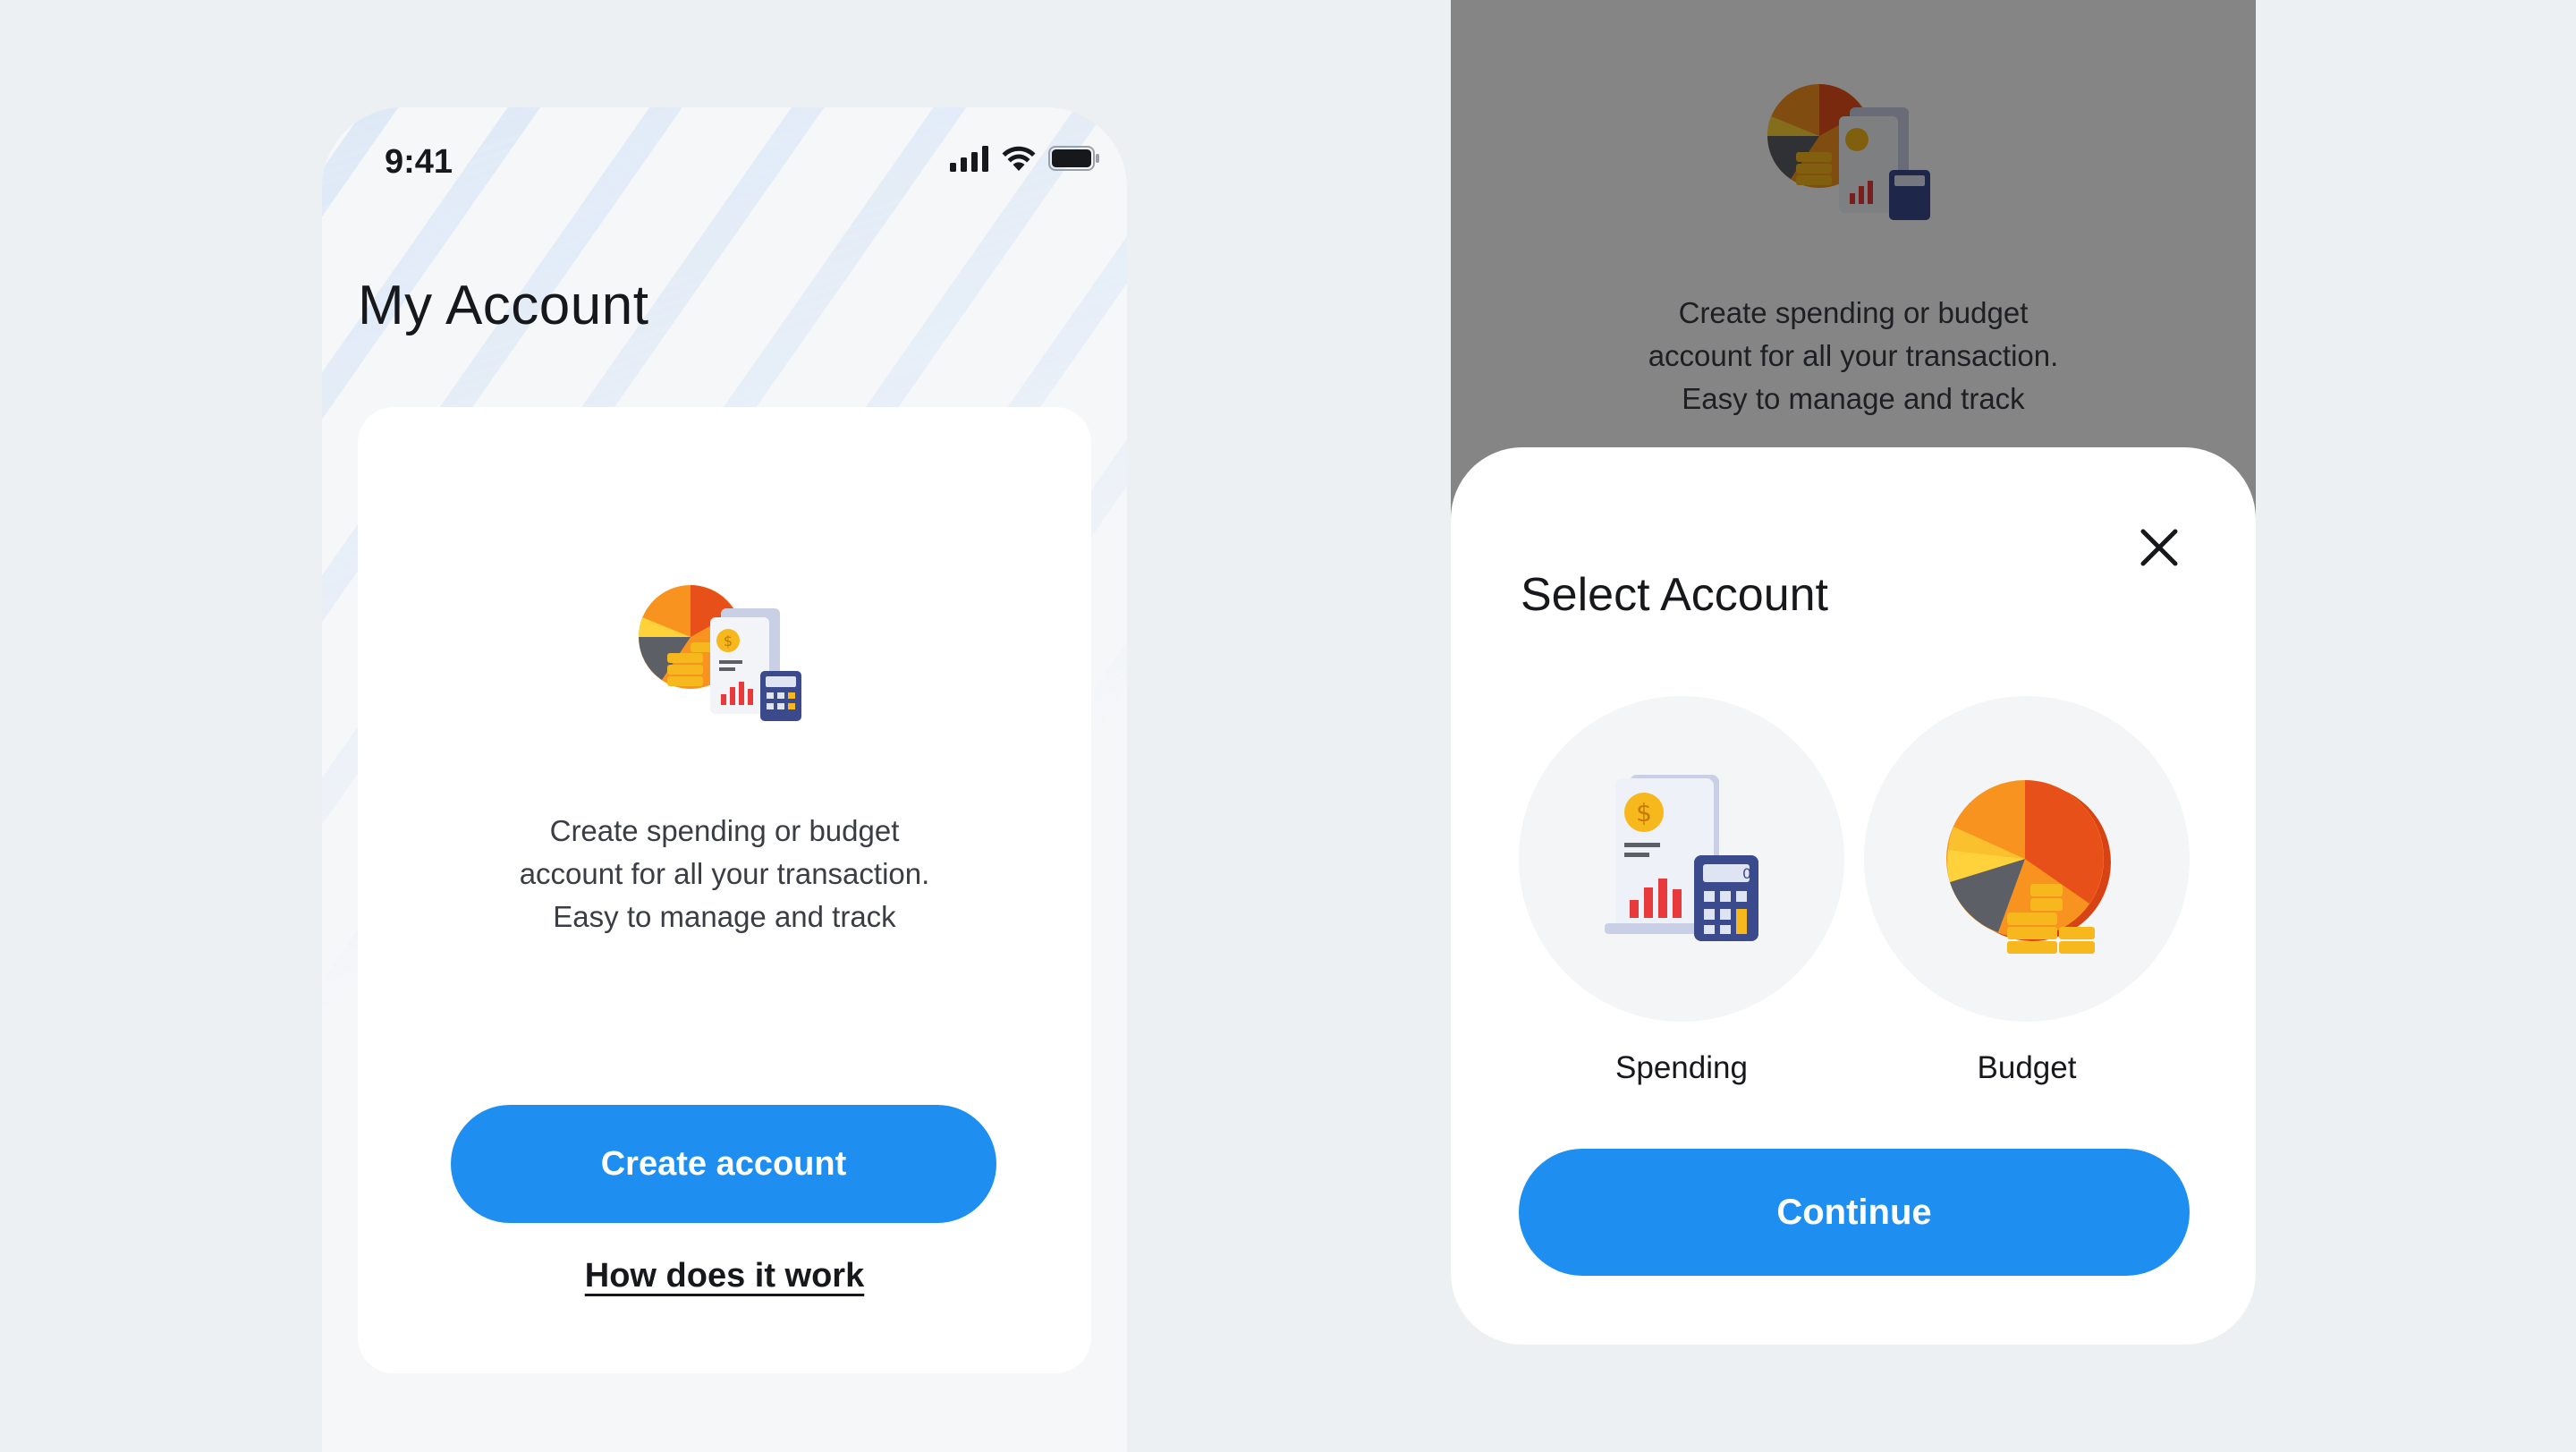 Image resolution: width=2576 pixels, height=1452 pixels. Describe the element at coordinates (724, 916) in the screenshot. I see `description-line: Easy to manage and track` at that location.